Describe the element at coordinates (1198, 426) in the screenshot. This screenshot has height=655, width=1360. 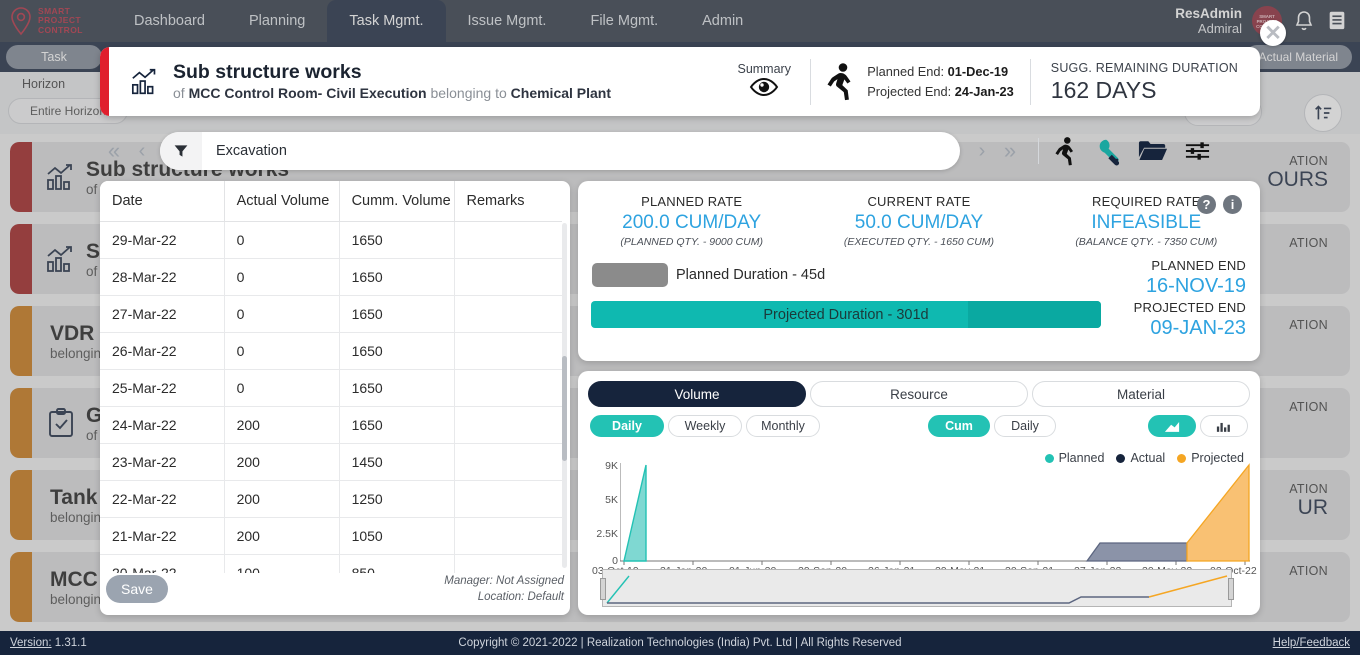
I see `viz-toggle-group` at that location.